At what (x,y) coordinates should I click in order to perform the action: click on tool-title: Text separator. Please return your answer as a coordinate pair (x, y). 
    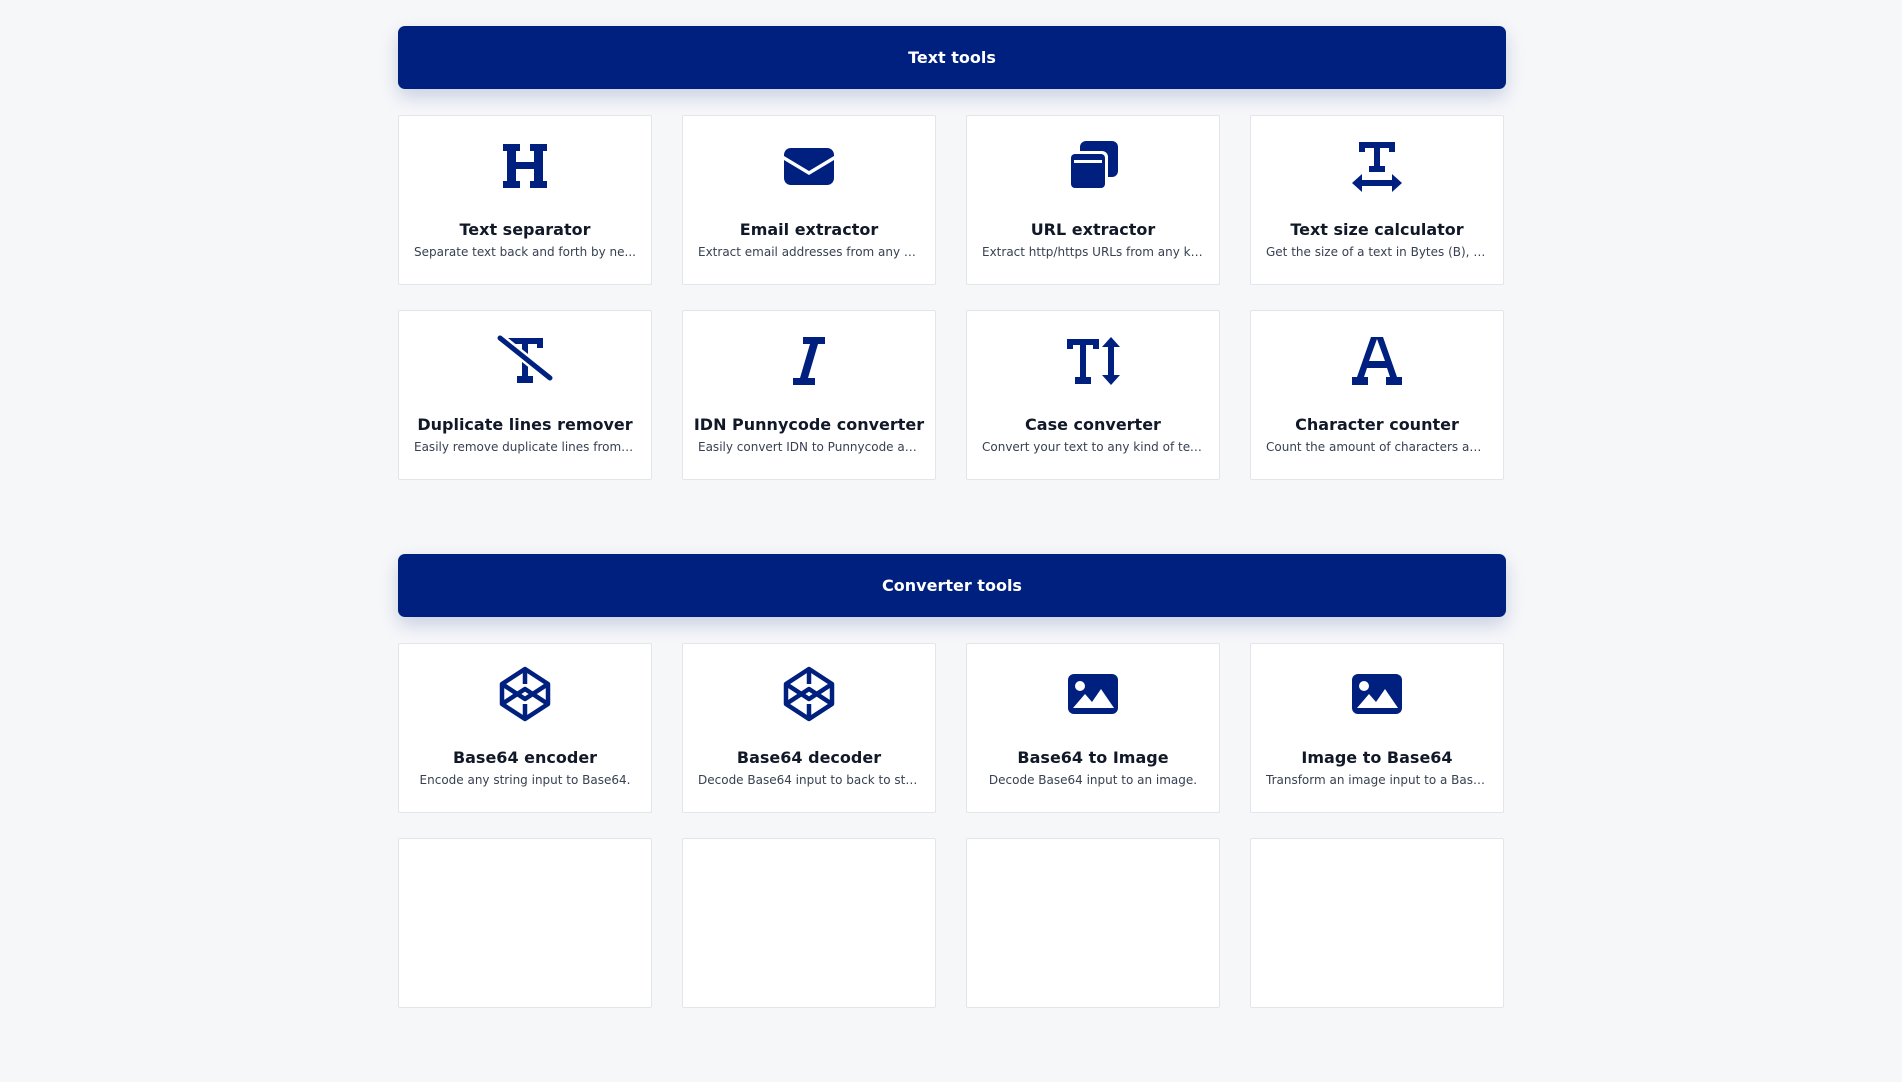
    Looking at the image, I should click on (525, 229).